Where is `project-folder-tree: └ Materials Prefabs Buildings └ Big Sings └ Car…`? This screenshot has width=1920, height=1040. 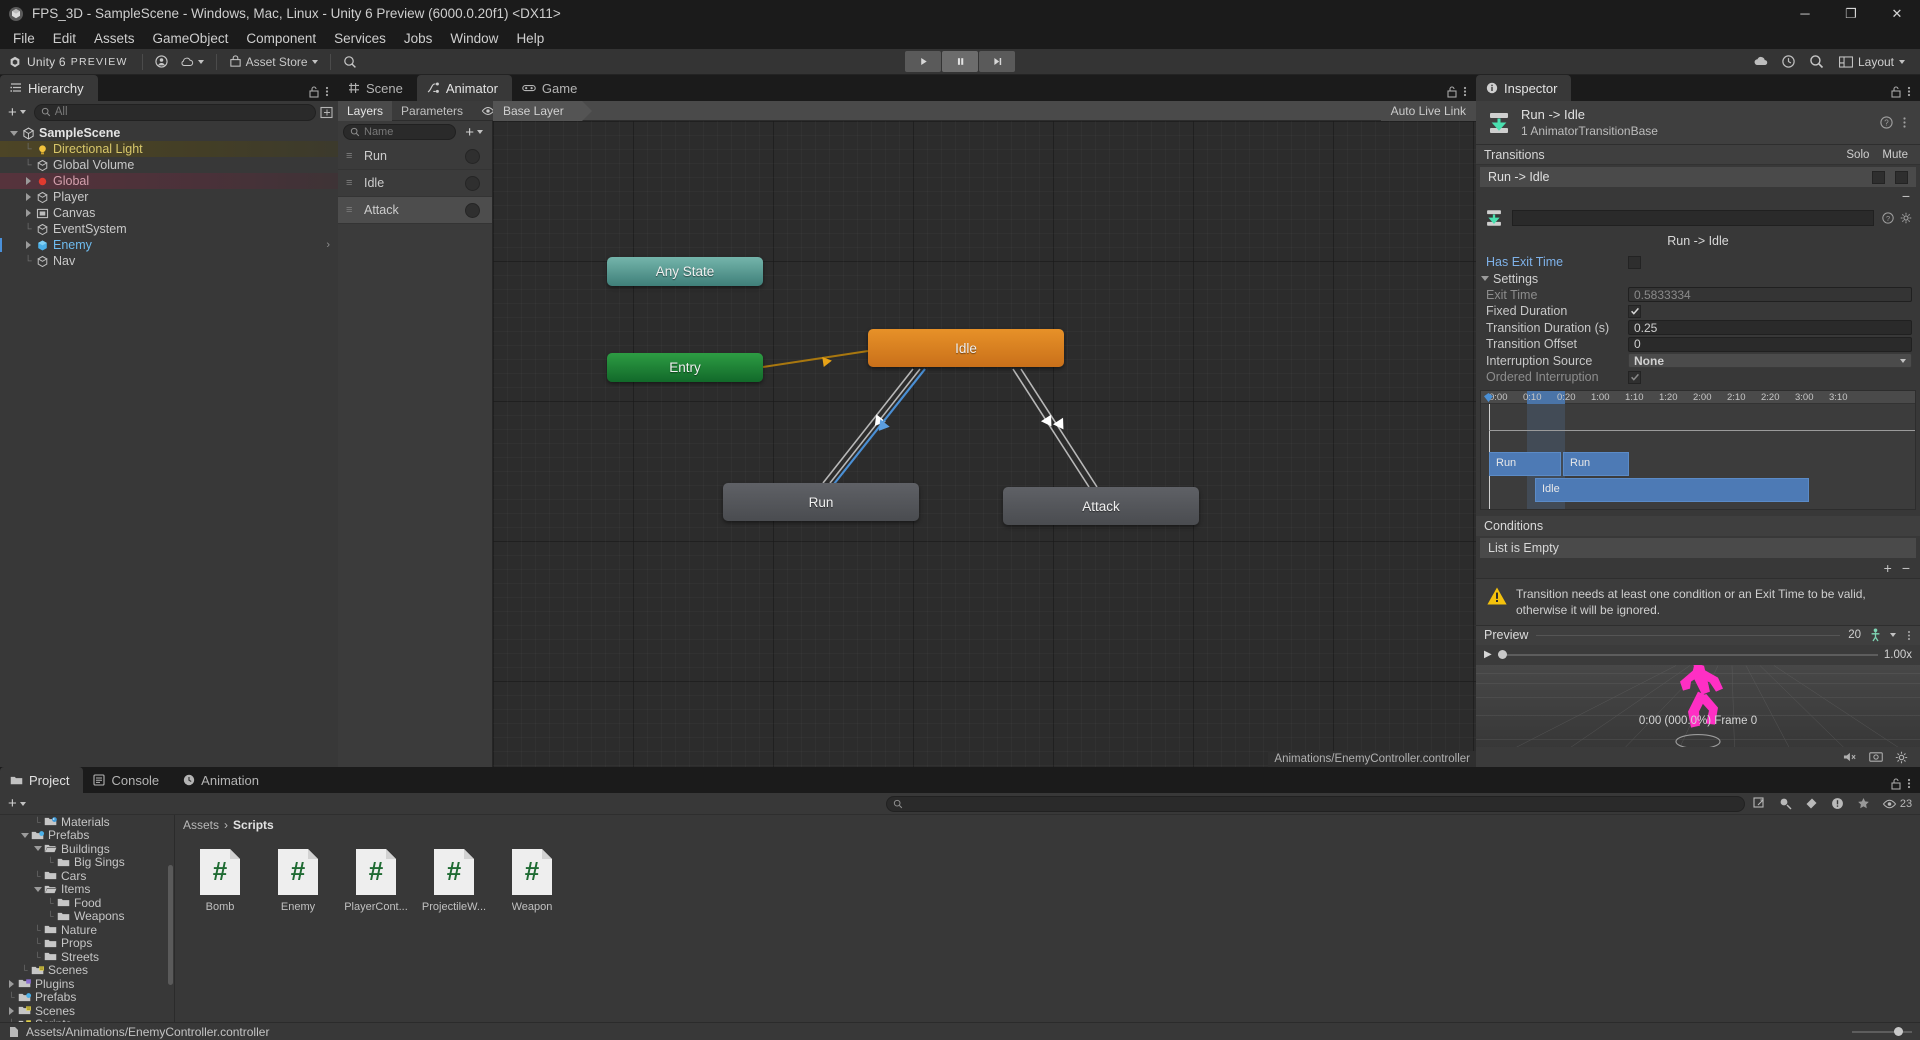 project-folder-tree: └ Materials Prefabs Buildings └ Big Sings └ Car… is located at coordinates (87, 918).